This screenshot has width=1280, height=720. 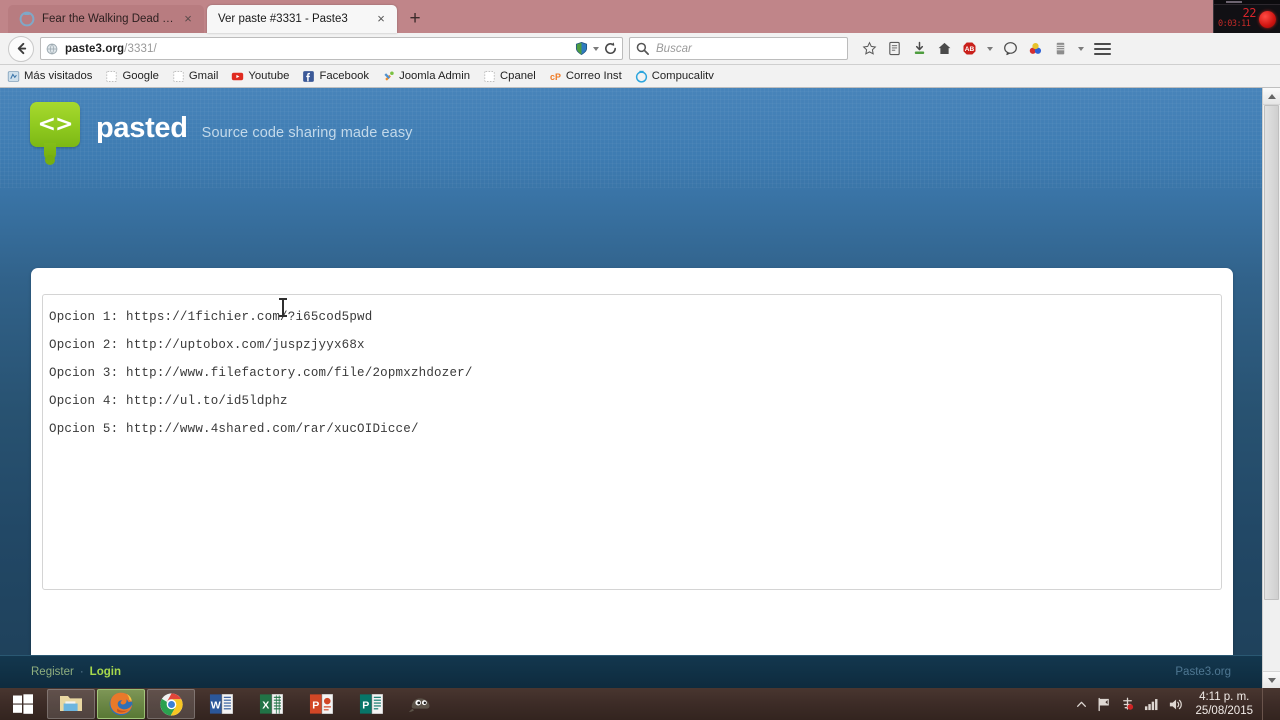 I want to click on logo-code-glyph: <>, so click(x=55, y=124).